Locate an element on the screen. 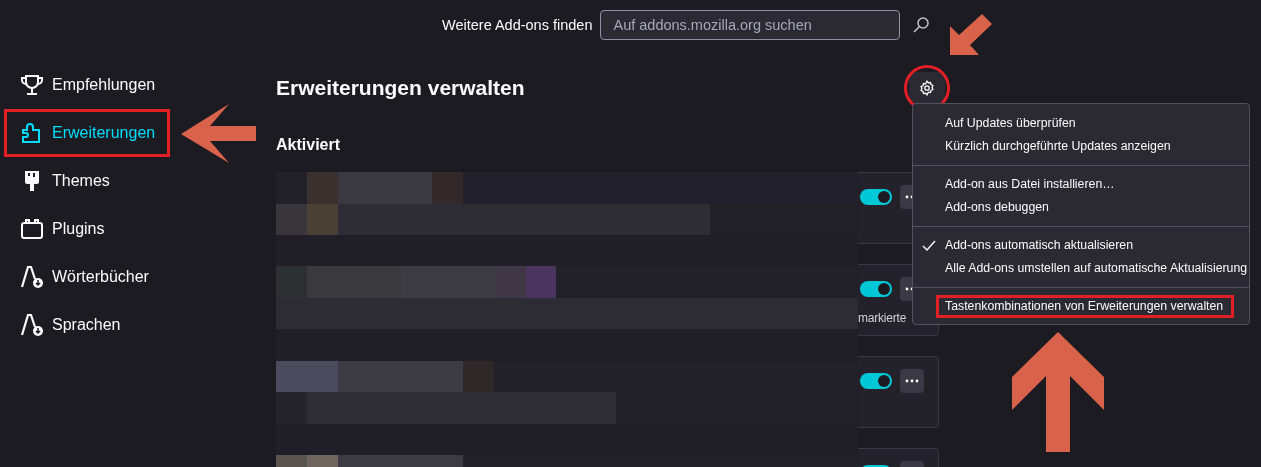 This screenshot has height=467, width=1261. search-icon is located at coordinates (921, 25).